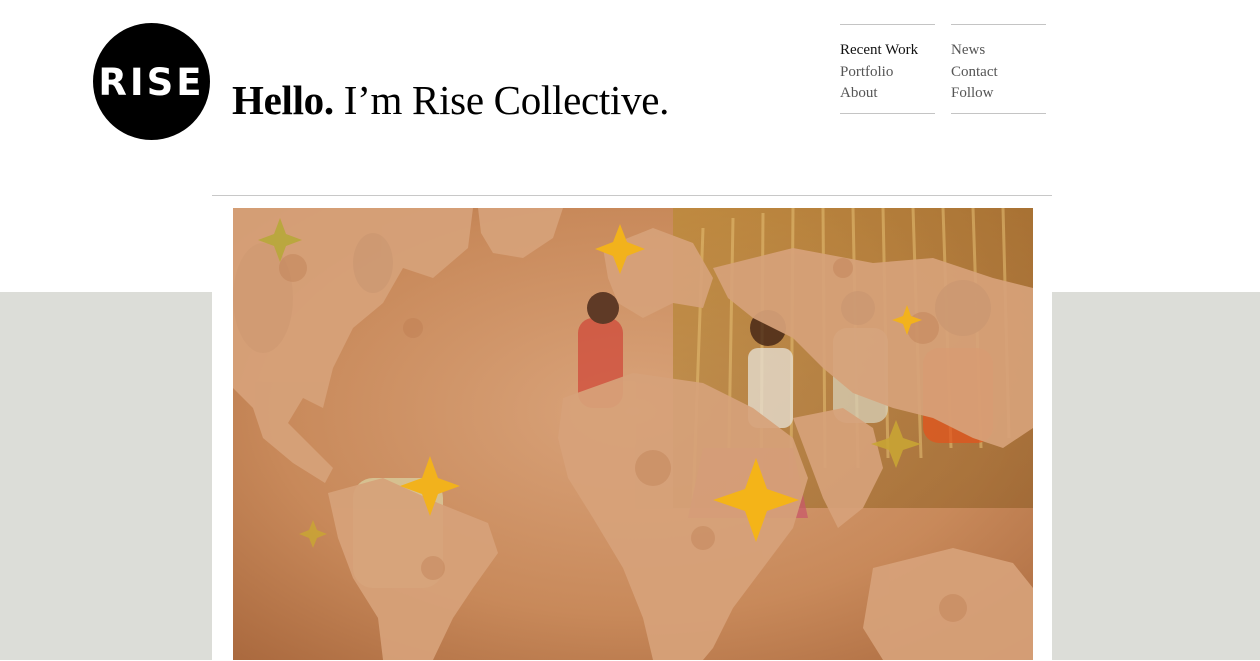  I want to click on rise-logo: RISE, so click(151, 81).